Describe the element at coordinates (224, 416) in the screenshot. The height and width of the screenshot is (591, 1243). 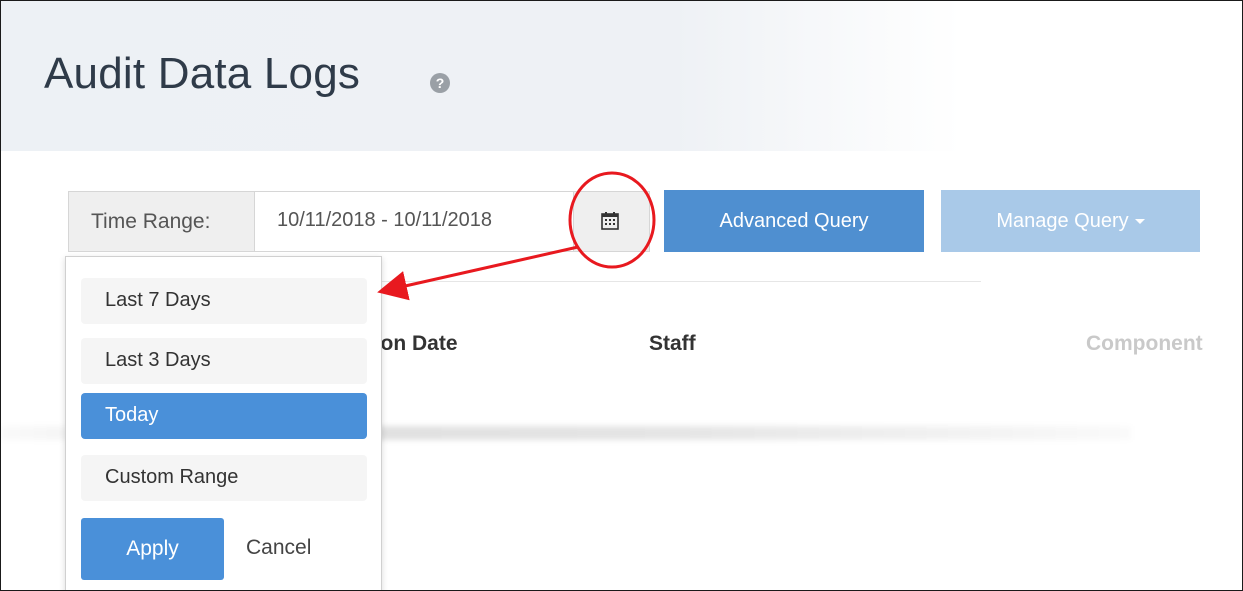
I see `range-option-today: Today` at that location.